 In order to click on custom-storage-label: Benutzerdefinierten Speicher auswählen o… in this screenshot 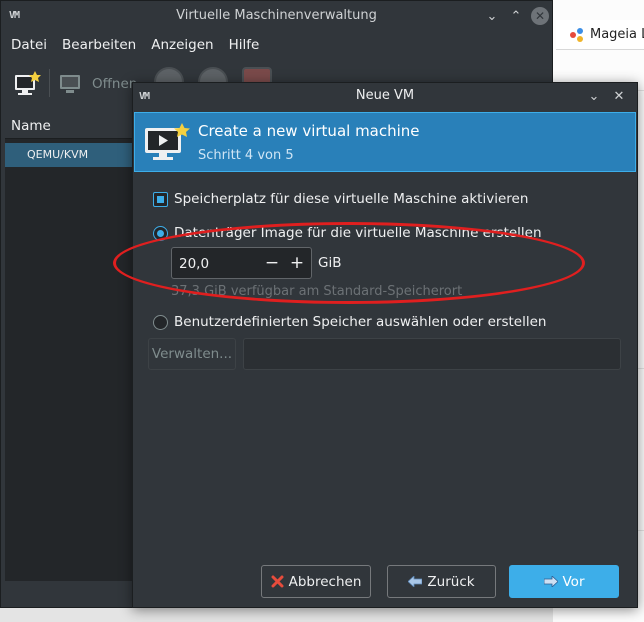, I will do `click(360, 322)`.